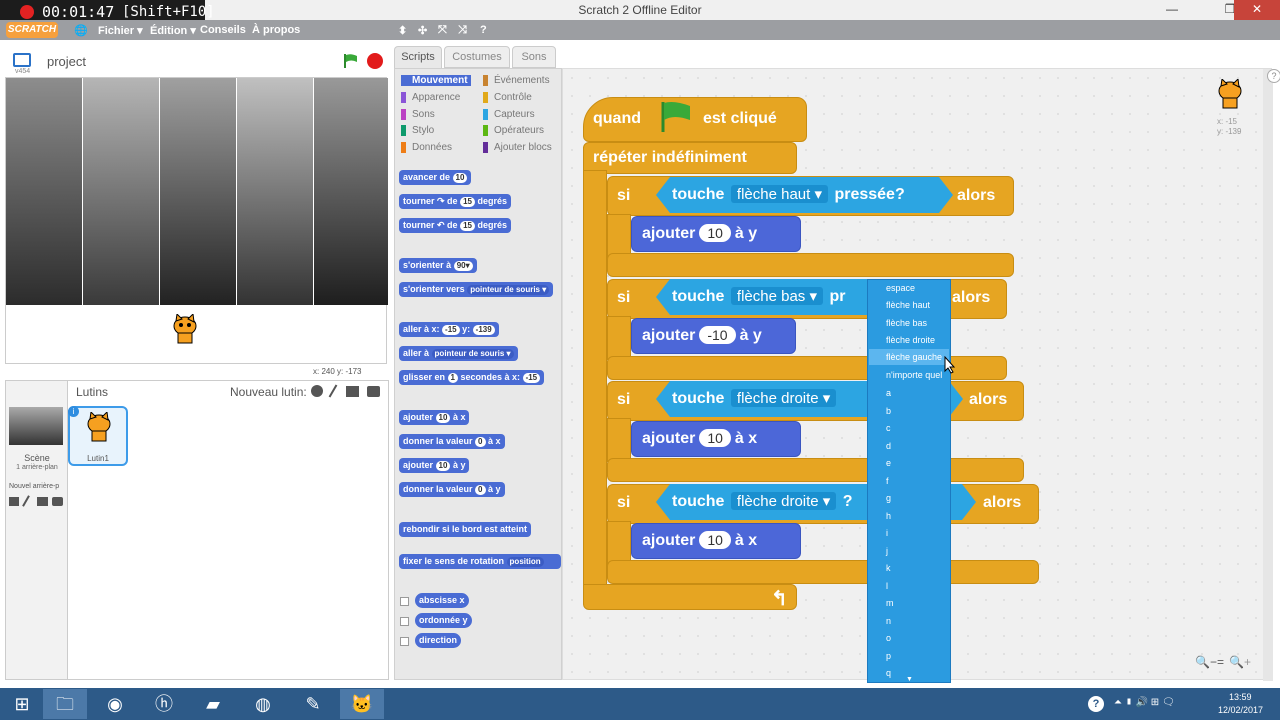  I want to click on block-rebondir: rebondir si le bord est atteint, so click(465, 529).